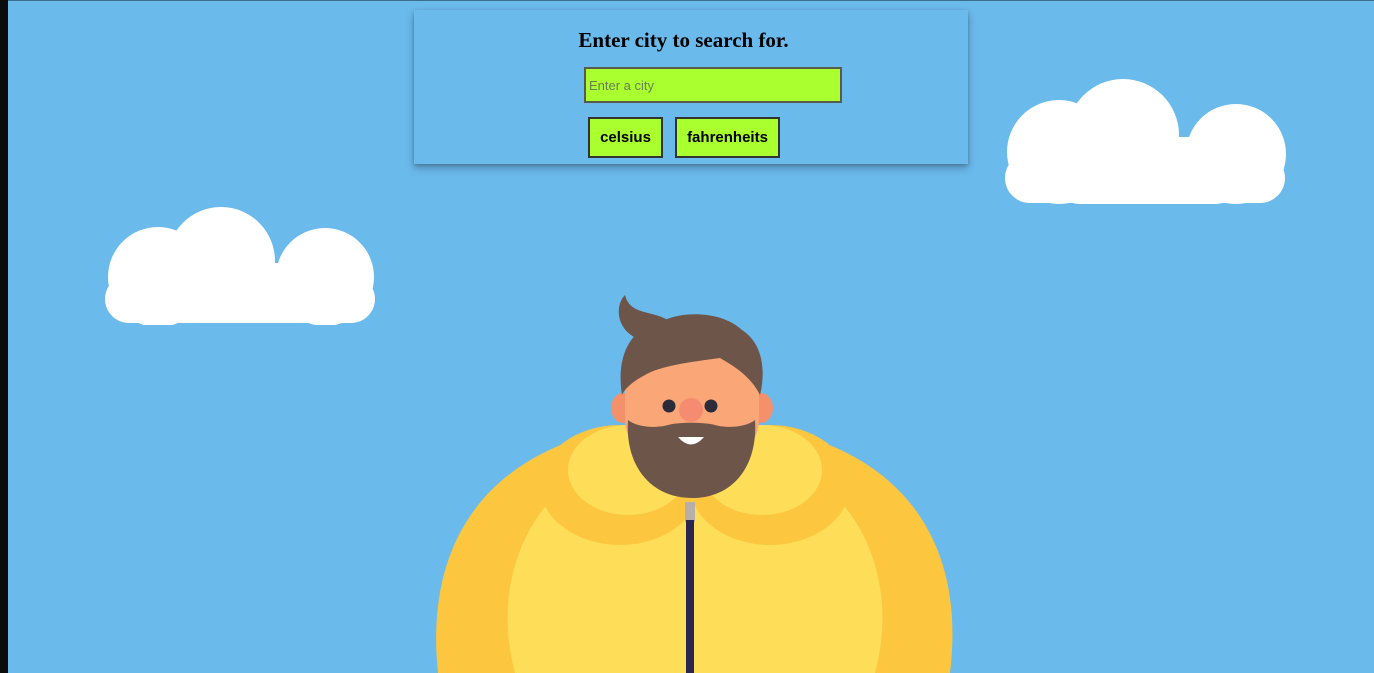 This screenshot has height=673, width=1374. What do you see at coordinates (713, 85) in the screenshot?
I see `city-search-input` at bounding box center [713, 85].